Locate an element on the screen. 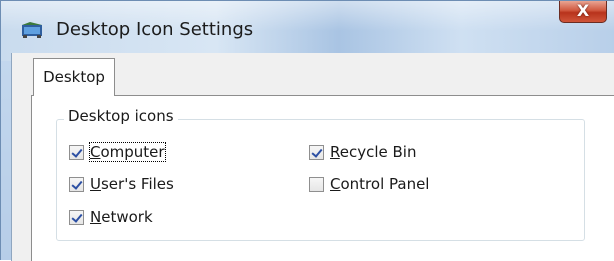 This screenshot has width=614, height=261. desktop-settings-icon is located at coordinates (32, 30).